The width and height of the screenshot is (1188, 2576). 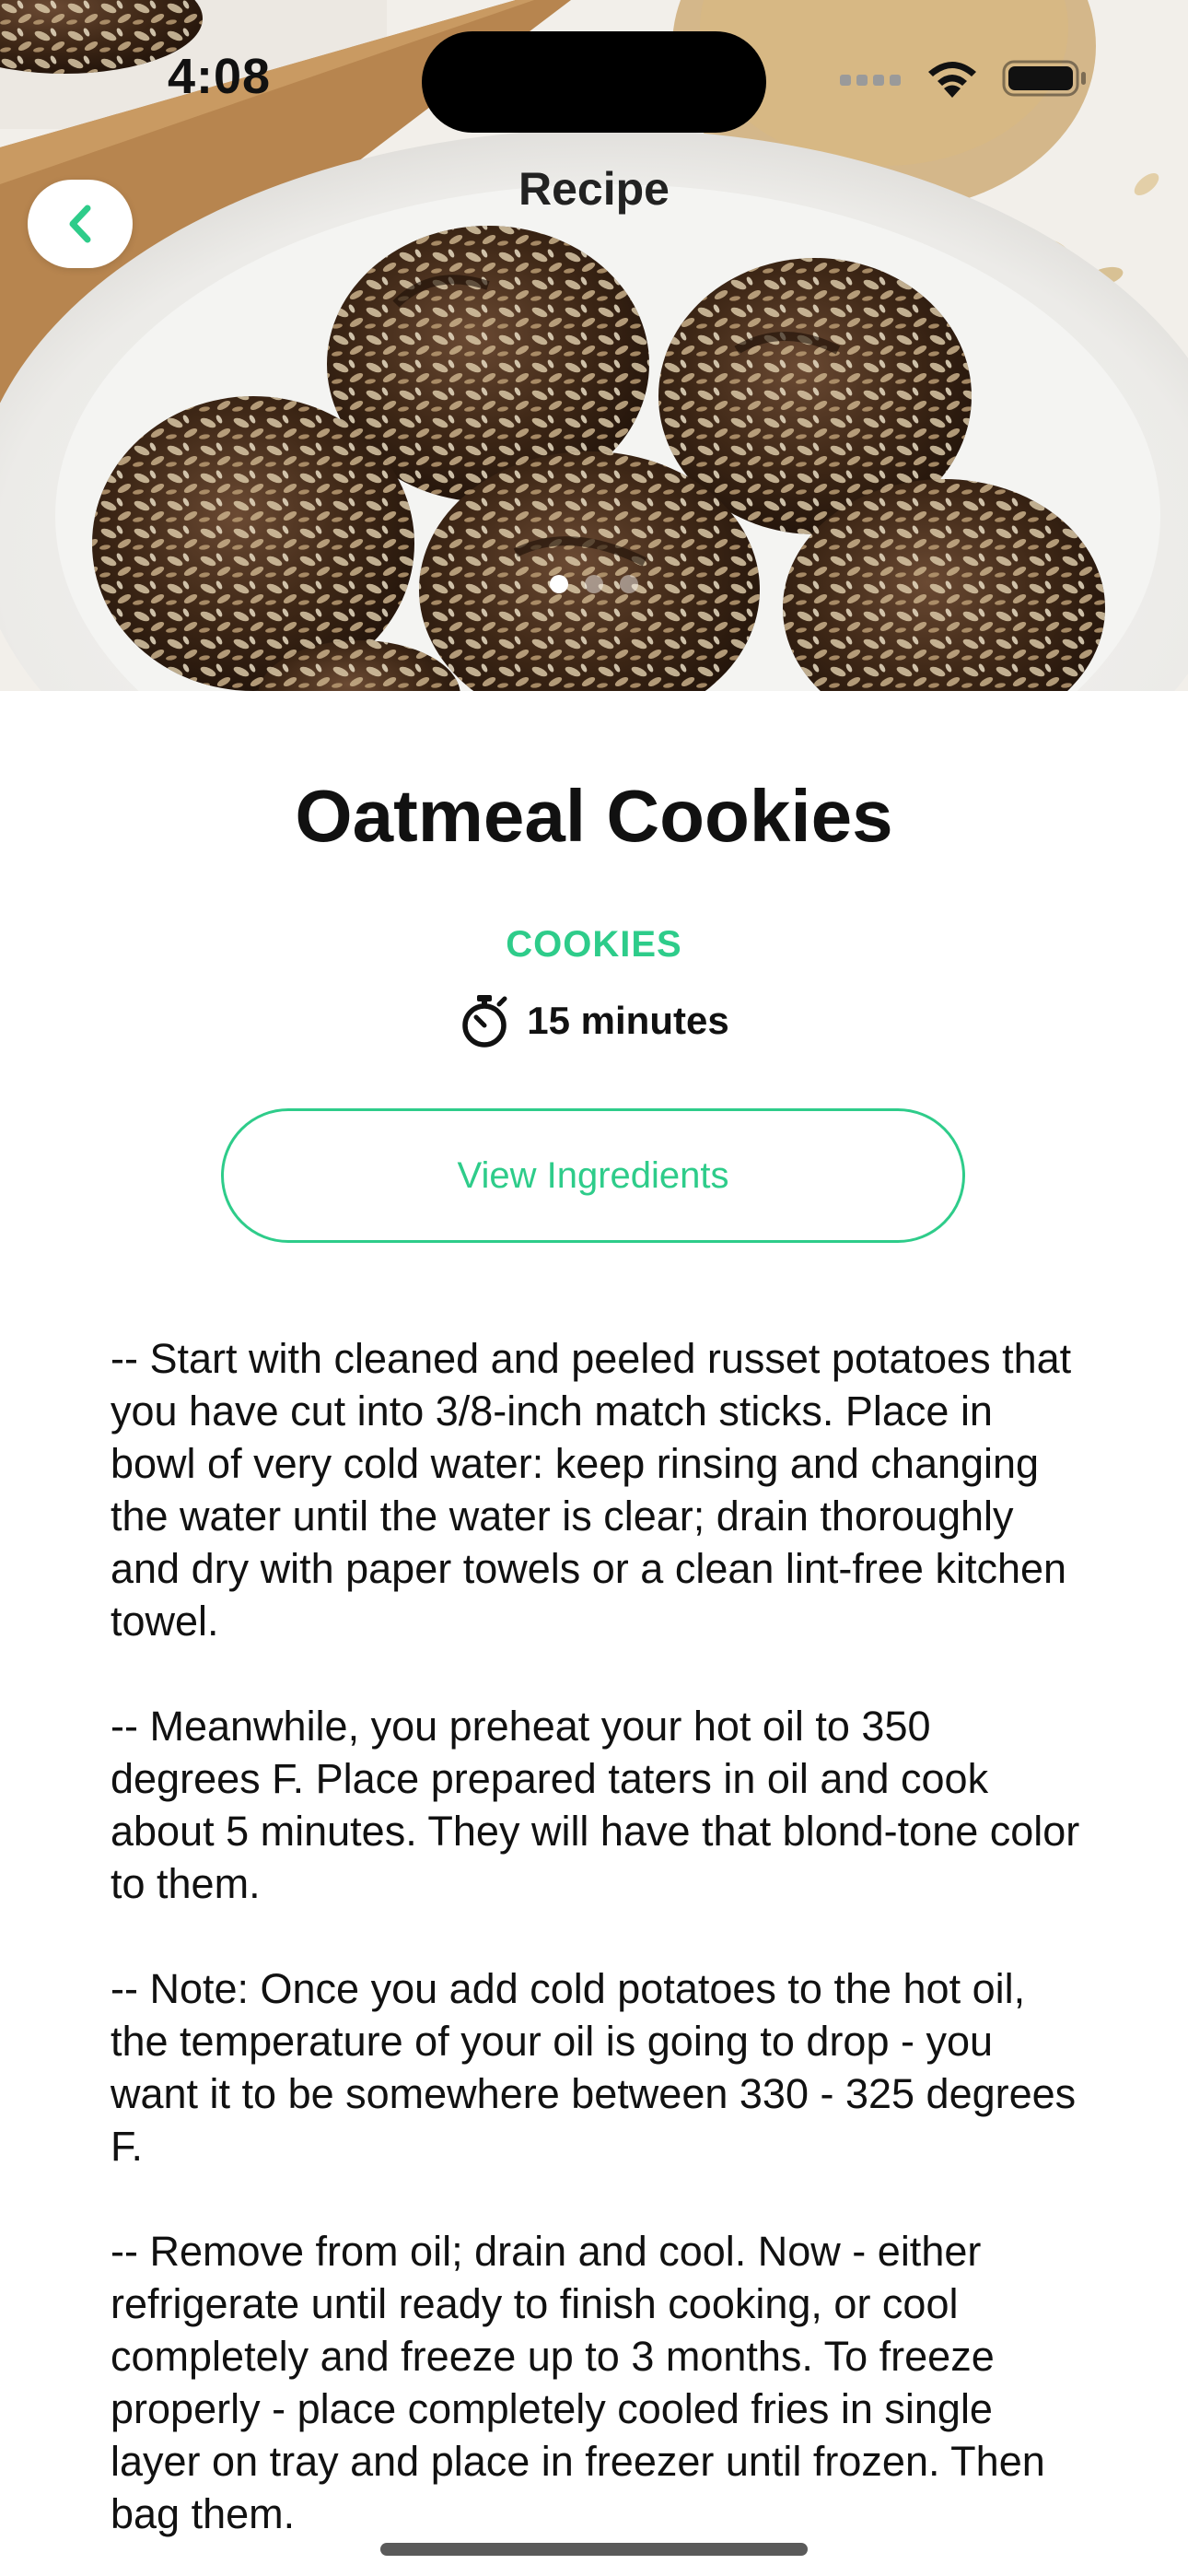 What do you see at coordinates (593, 1175) in the screenshot?
I see `view-ingredients-button: View Ingredients` at bounding box center [593, 1175].